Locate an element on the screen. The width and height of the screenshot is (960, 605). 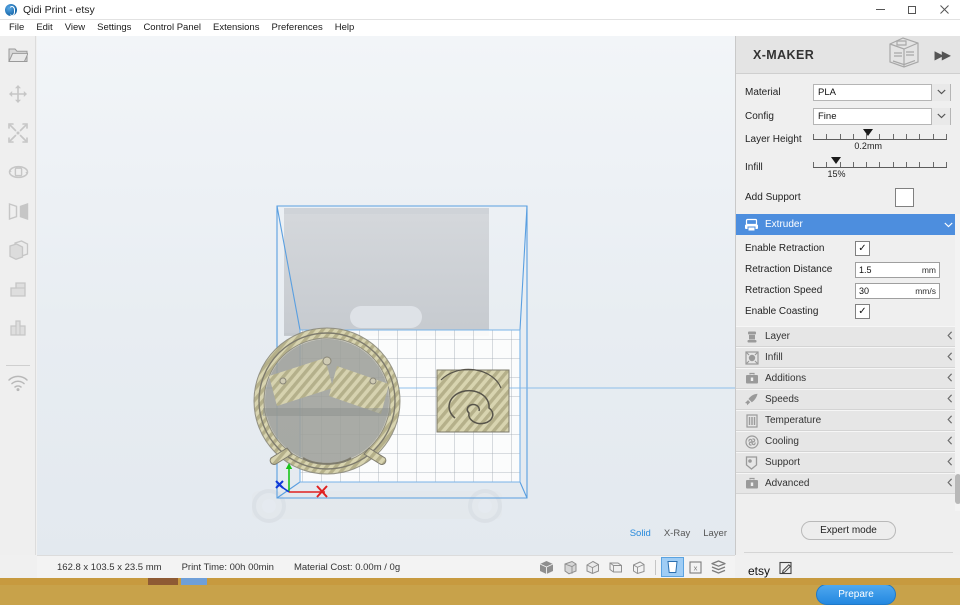
section-cooling: Cooling is located at coordinates (848, 441).